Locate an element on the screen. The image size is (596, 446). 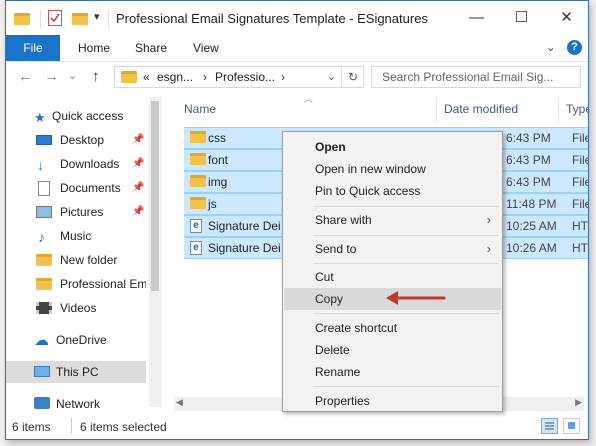
sidebar-item-label: Documents is located at coordinates (90, 188).